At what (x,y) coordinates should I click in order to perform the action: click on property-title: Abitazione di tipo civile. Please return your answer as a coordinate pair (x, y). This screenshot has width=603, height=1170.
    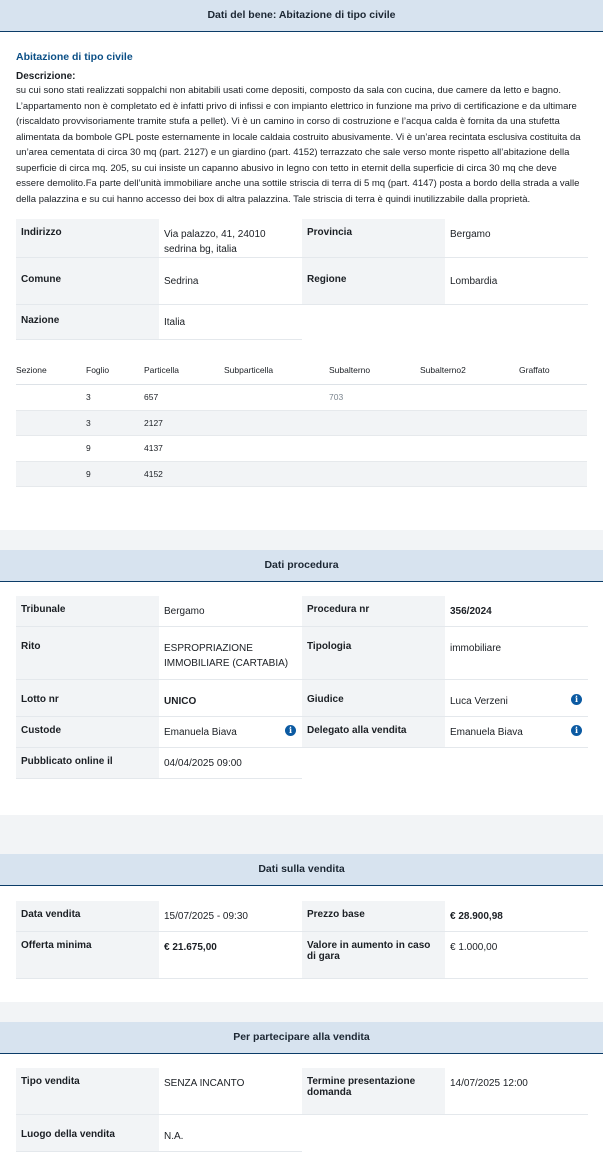
    Looking at the image, I should click on (74, 57).